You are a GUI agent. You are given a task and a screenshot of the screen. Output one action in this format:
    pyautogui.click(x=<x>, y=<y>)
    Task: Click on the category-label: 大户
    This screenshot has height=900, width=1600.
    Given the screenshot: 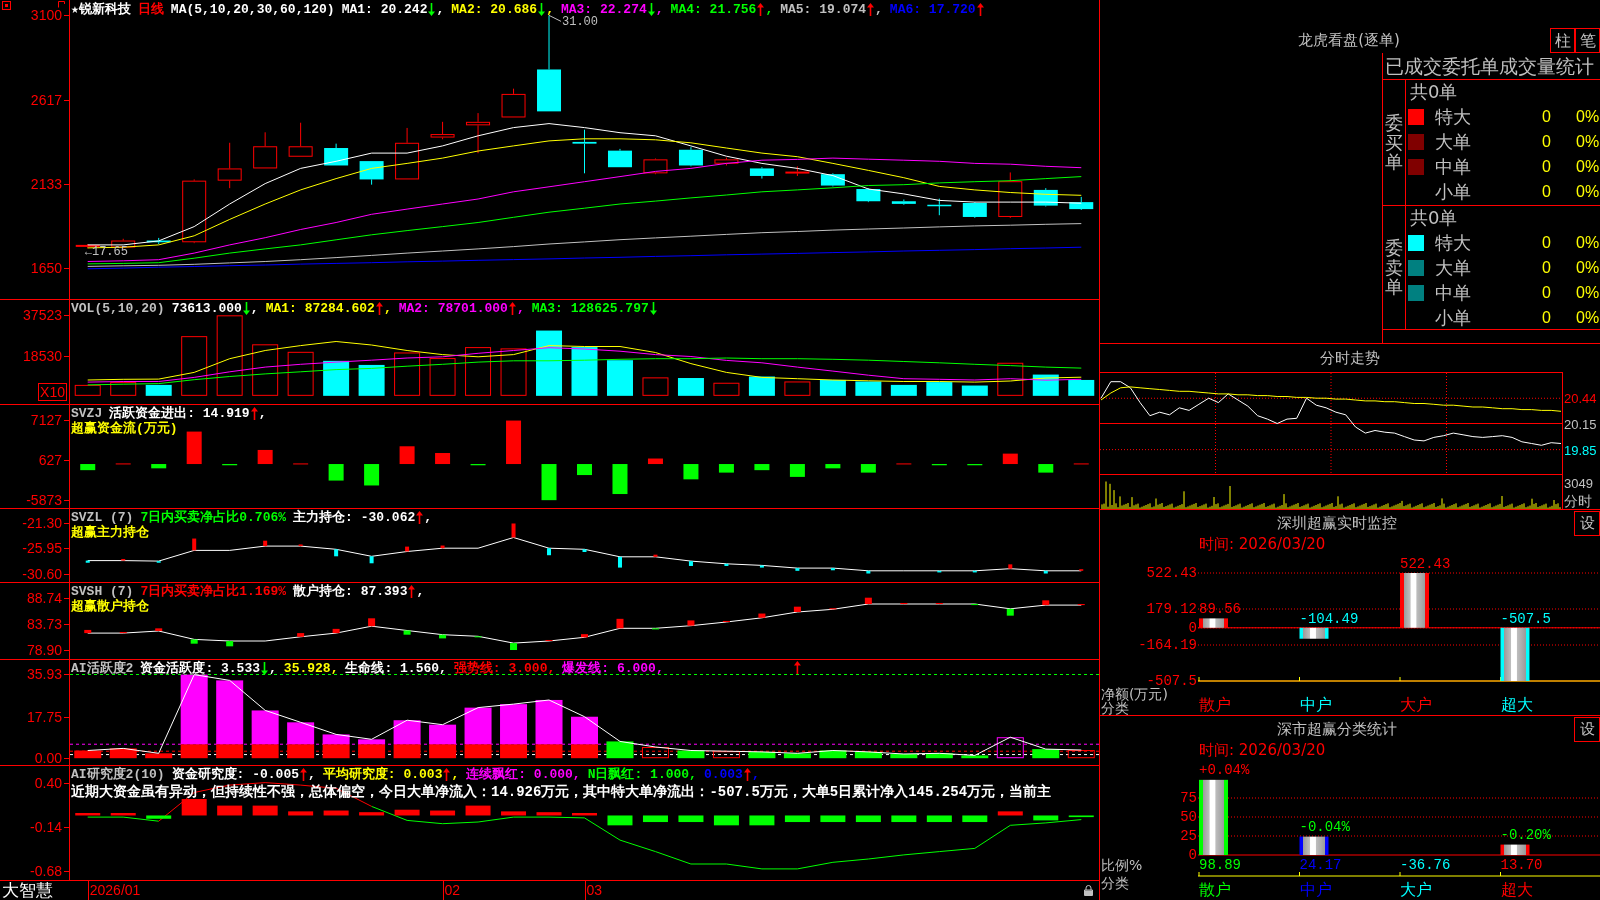 What is the action you would take?
    pyautogui.click(x=1416, y=890)
    